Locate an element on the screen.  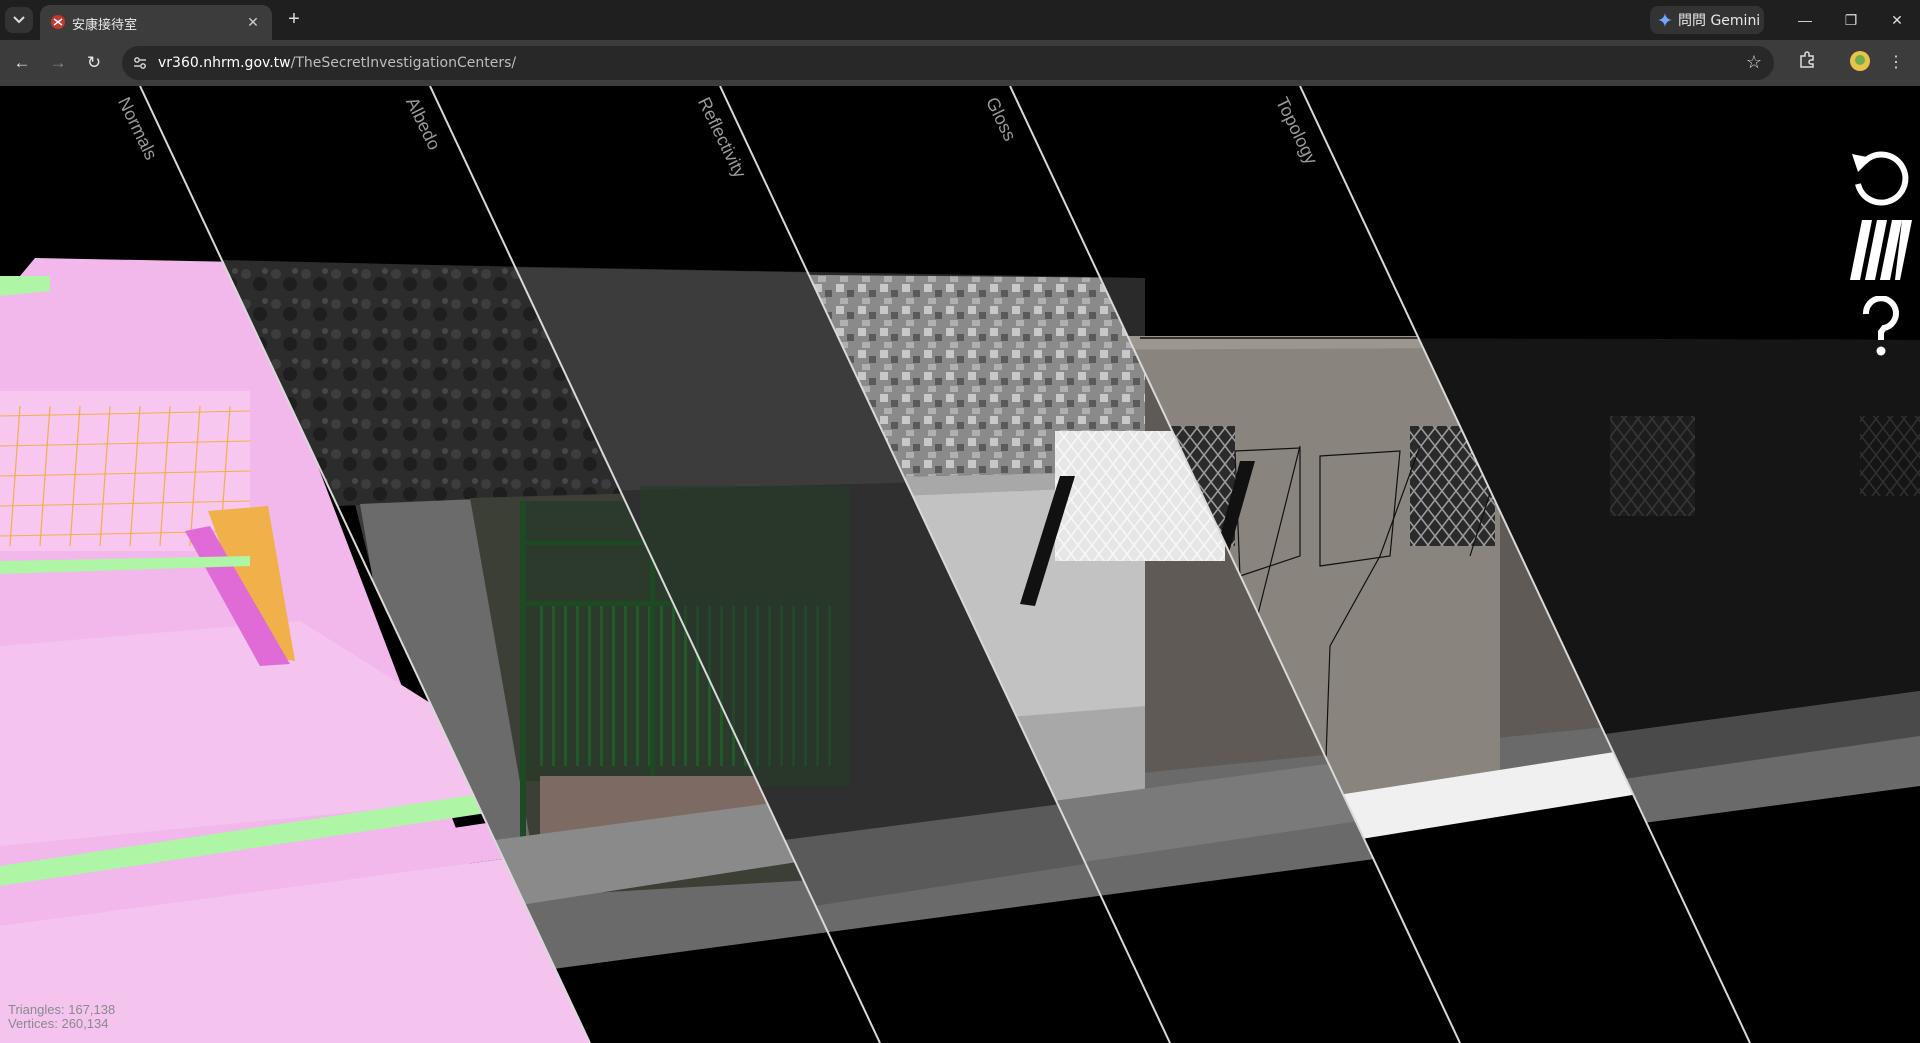
browser-tab-active: 安康接待室 ✕ is located at coordinates (156, 22).